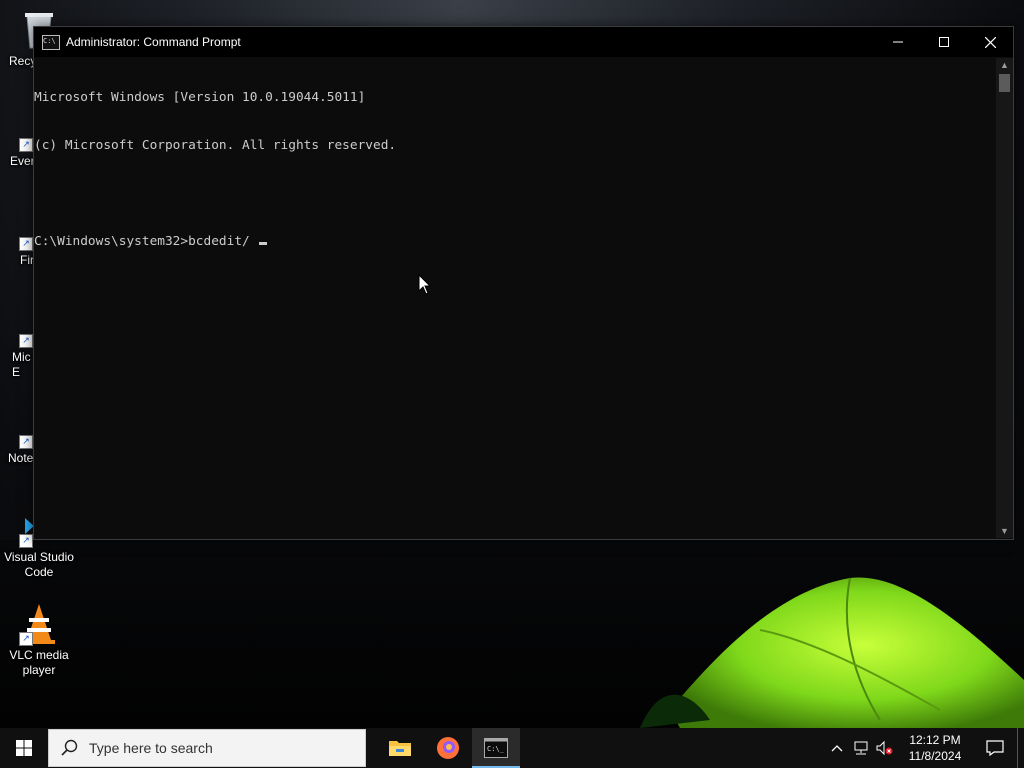  What do you see at coordinates (153, 42) in the screenshot?
I see `window-title: Administrator: Command Prompt` at bounding box center [153, 42].